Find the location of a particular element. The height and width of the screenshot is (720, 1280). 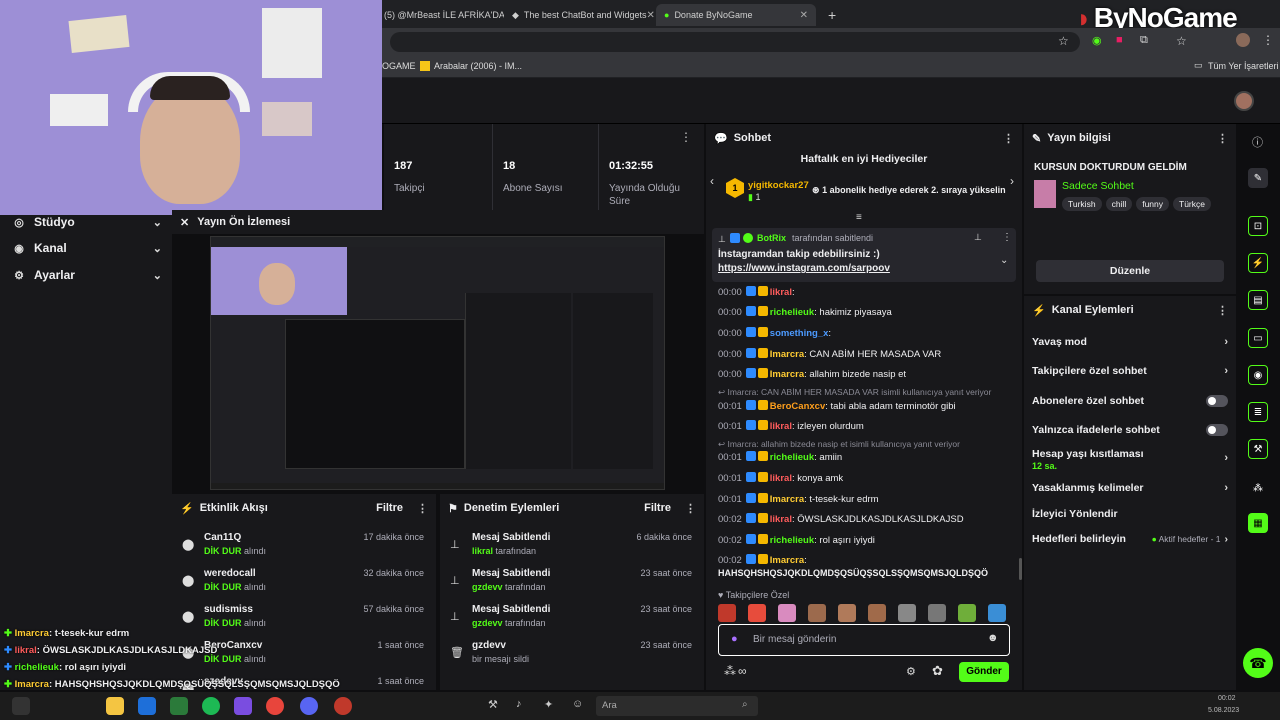

microphone-icon: ● is located at coordinates (734, 639).